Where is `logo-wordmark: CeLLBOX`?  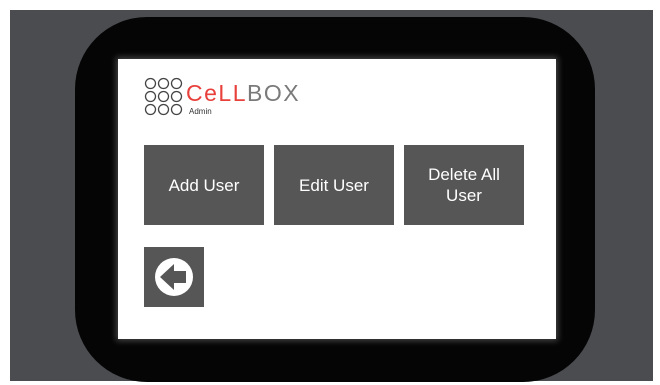 logo-wordmark: CeLLBOX is located at coordinates (243, 93).